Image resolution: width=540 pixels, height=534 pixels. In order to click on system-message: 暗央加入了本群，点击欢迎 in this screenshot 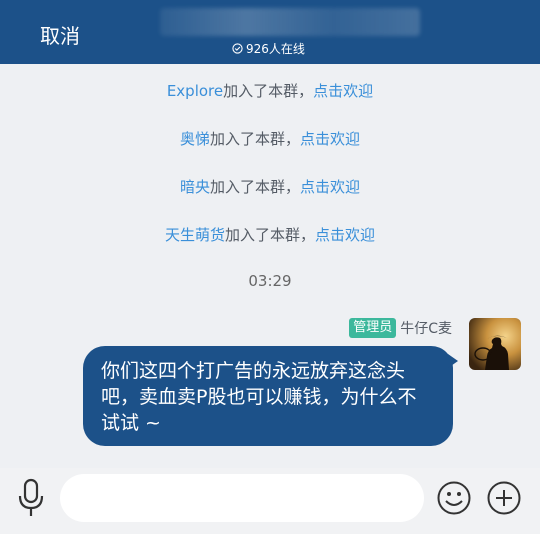, I will do `click(270, 186)`.